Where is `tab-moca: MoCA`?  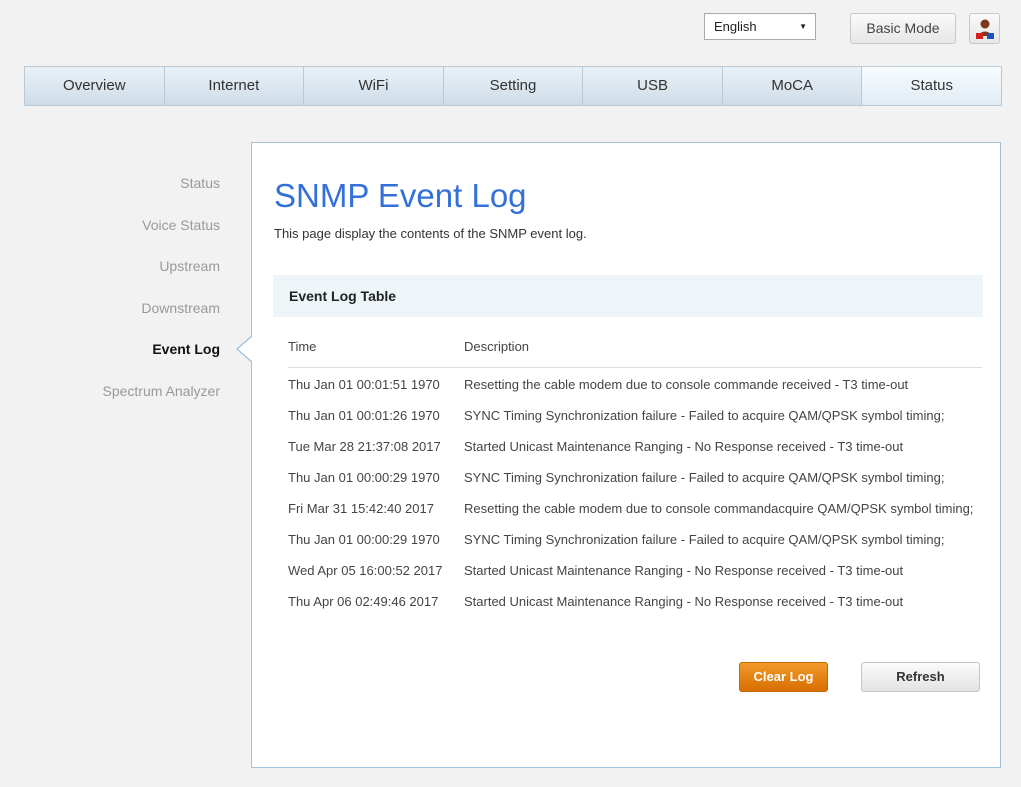
tab-moca: MoCA is located at coordinates (793, 86).